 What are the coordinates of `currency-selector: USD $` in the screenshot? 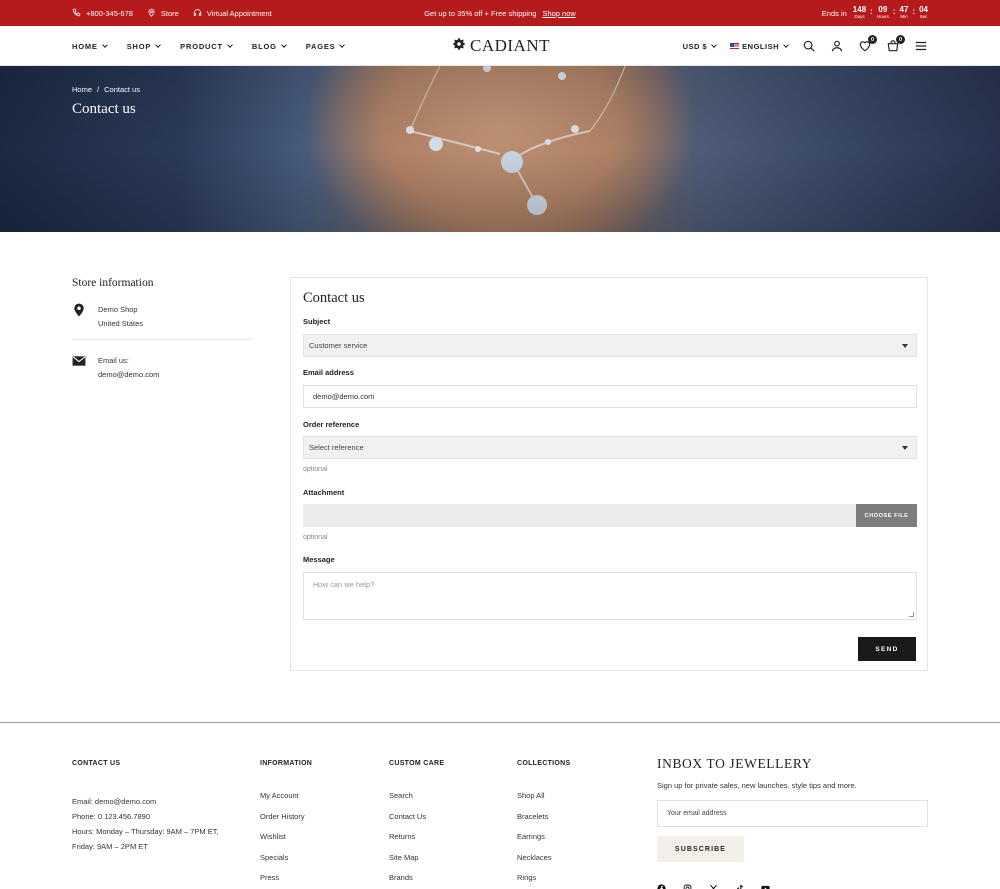 It's located at (700, 46).